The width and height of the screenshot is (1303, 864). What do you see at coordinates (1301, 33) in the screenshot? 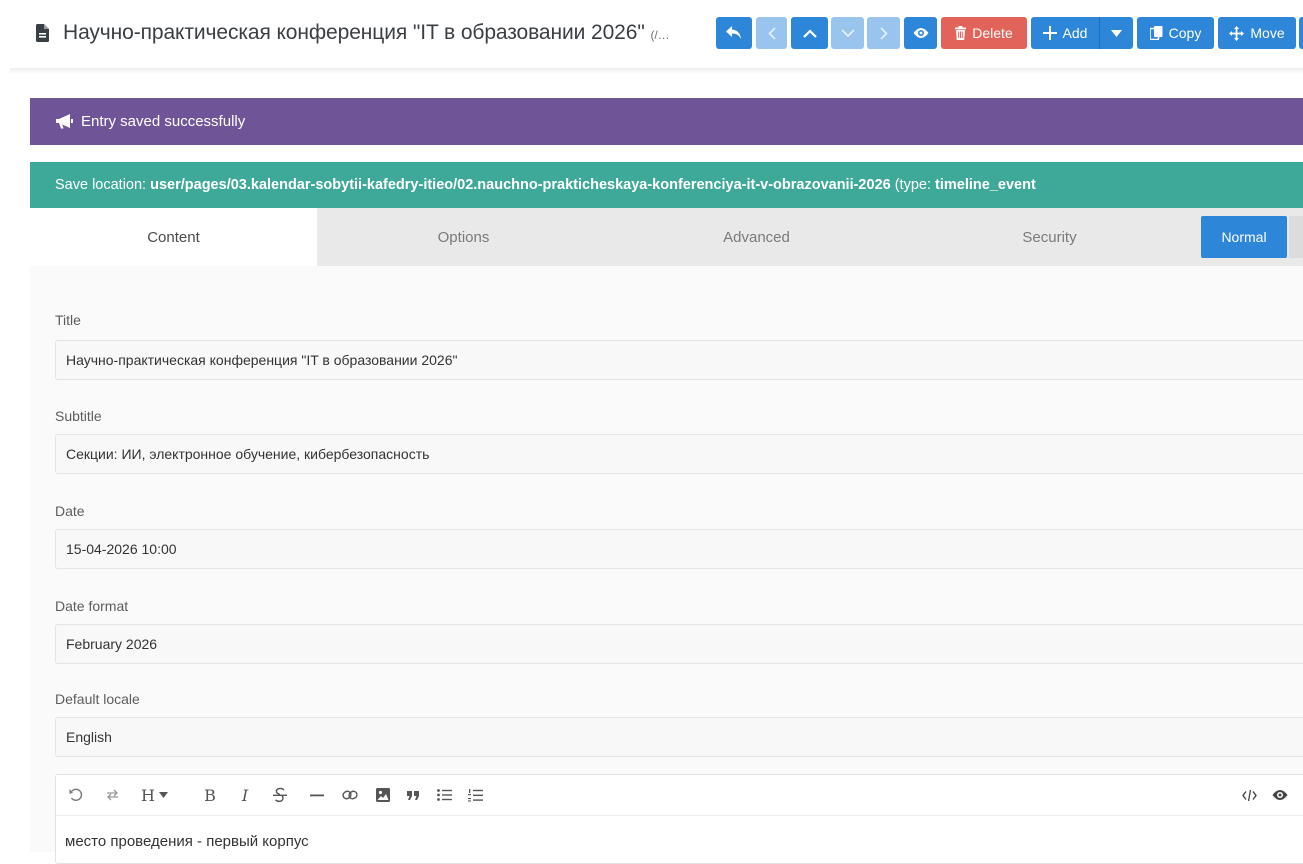
I see `more-button-edge` at bounding box center [1301, 33].